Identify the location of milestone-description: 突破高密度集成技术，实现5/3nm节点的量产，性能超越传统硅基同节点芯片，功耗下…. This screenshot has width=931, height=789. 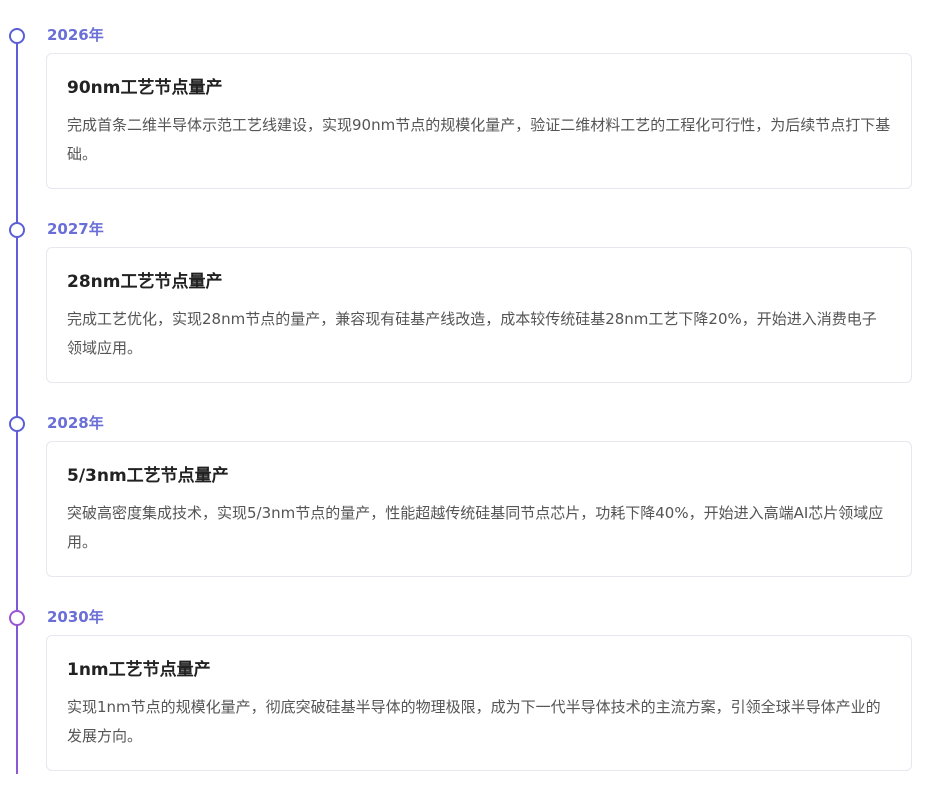
(475, 527).